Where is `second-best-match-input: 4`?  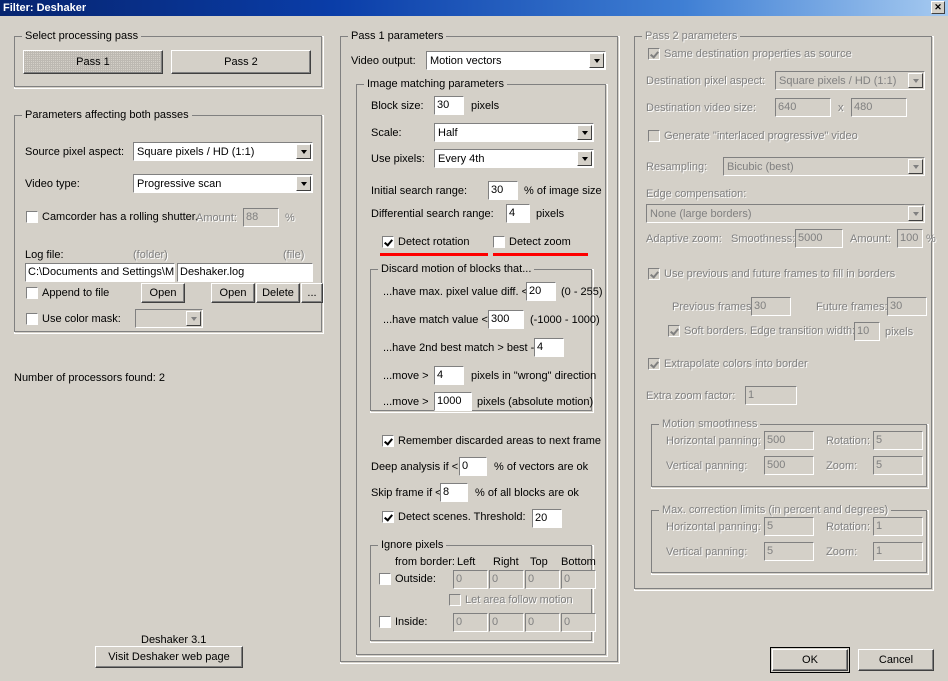
second-best-match-input: 4 is located at coordinates (549, 347).